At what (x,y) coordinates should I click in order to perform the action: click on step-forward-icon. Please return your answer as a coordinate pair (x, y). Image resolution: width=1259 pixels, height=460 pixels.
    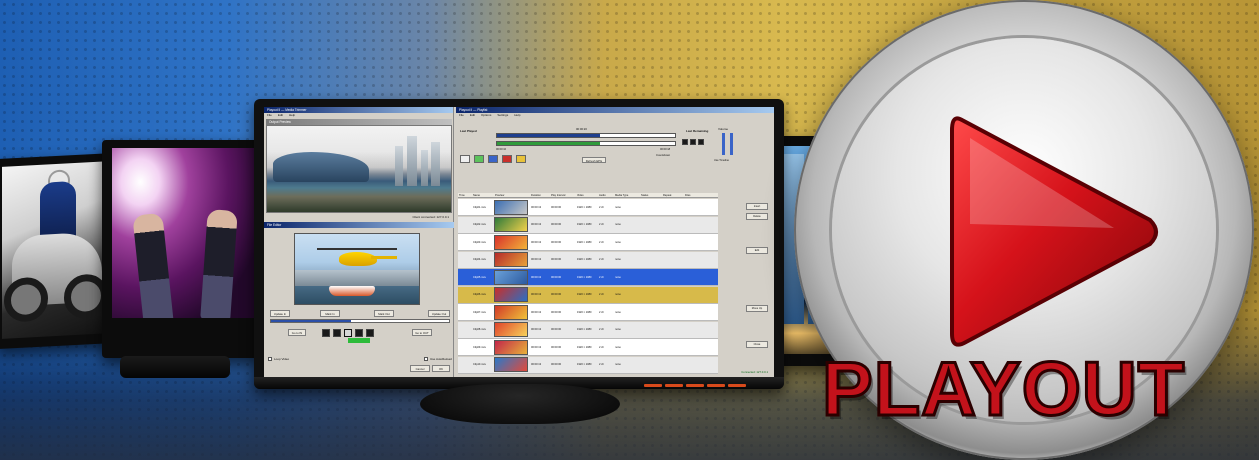
    Looking at the image, I should click on (359, 333).